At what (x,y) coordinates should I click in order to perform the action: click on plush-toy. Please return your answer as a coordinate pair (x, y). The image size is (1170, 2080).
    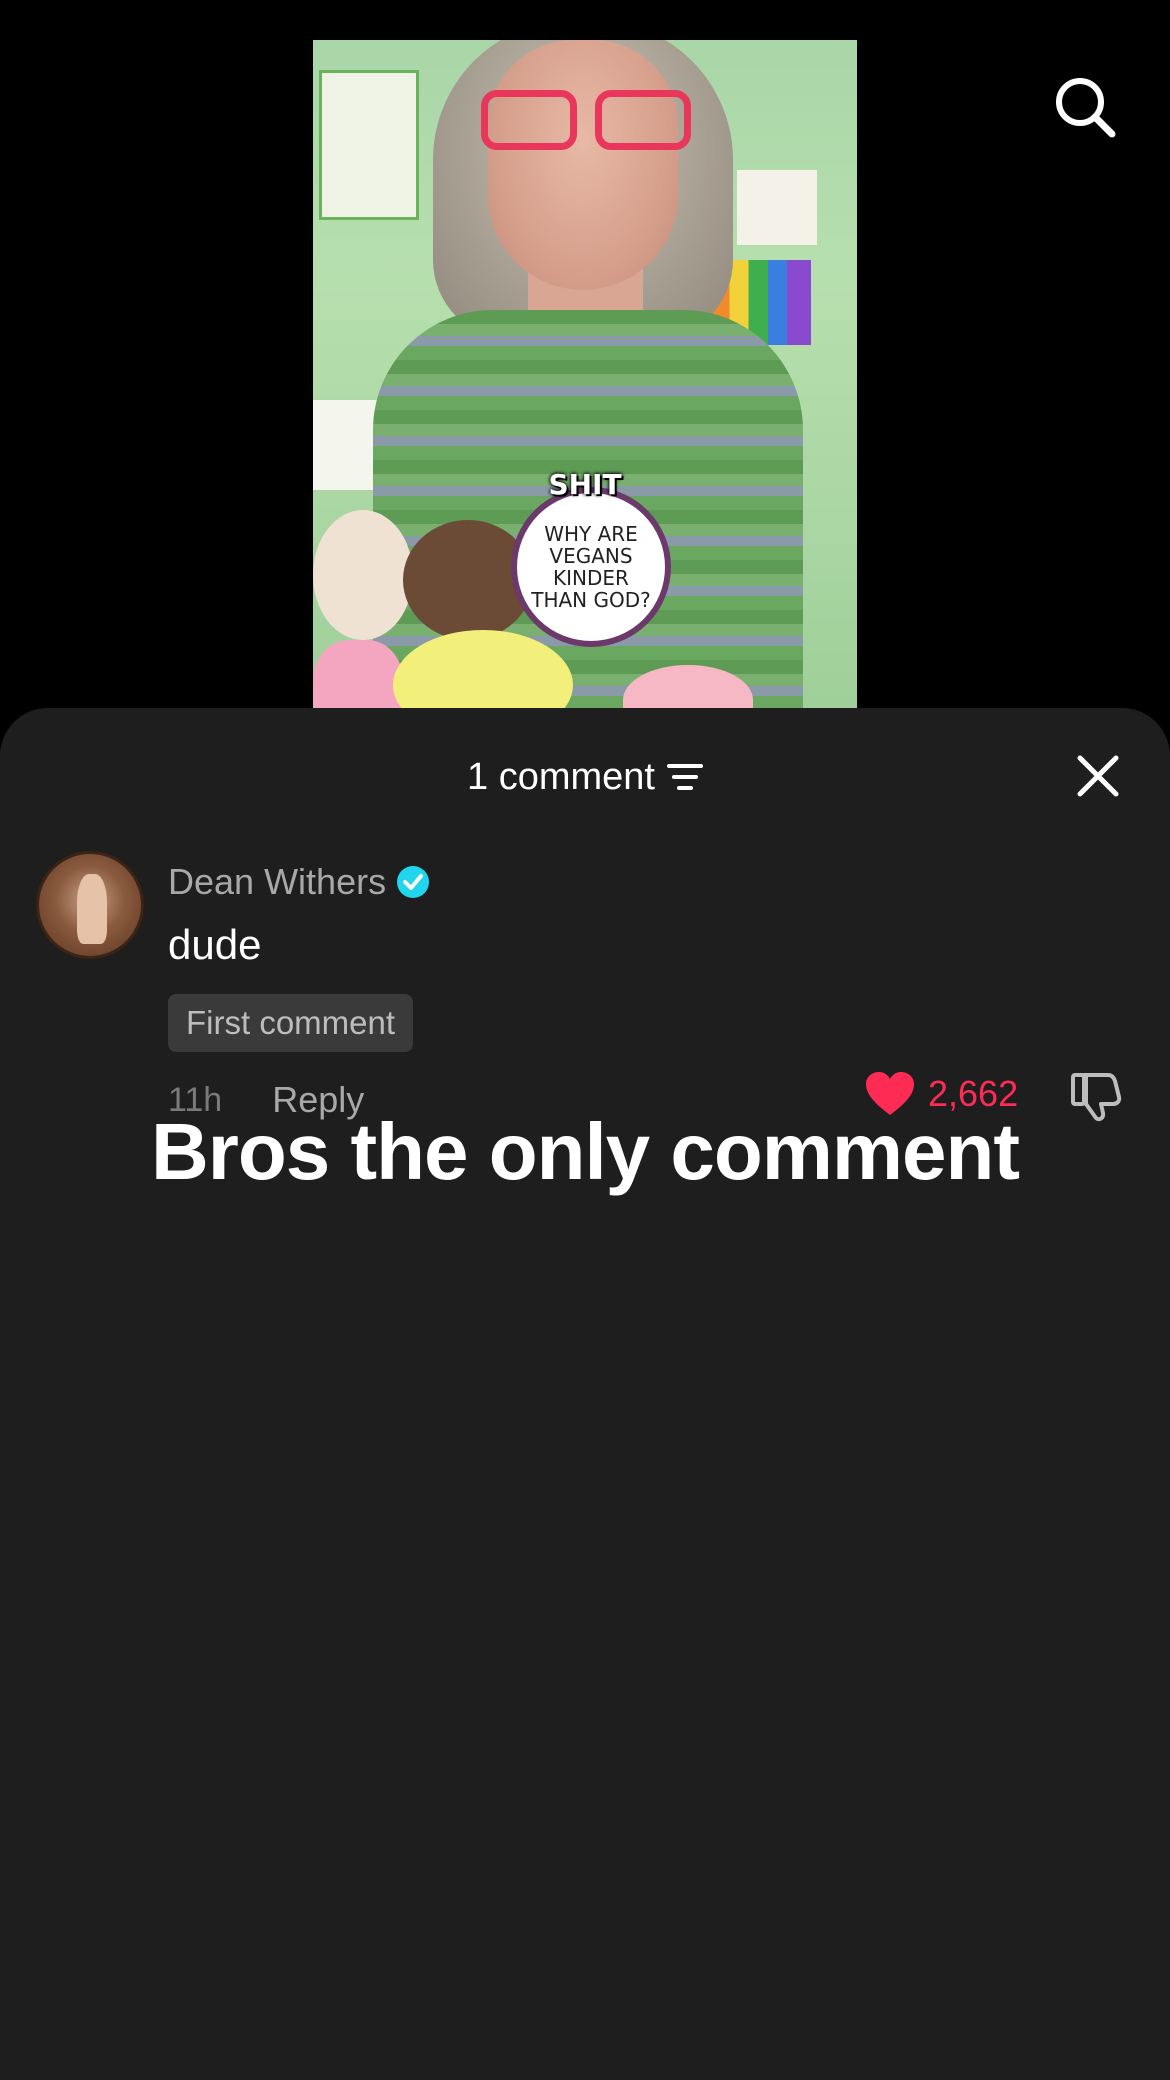
    Looking at the image, I should click on (363, 575).